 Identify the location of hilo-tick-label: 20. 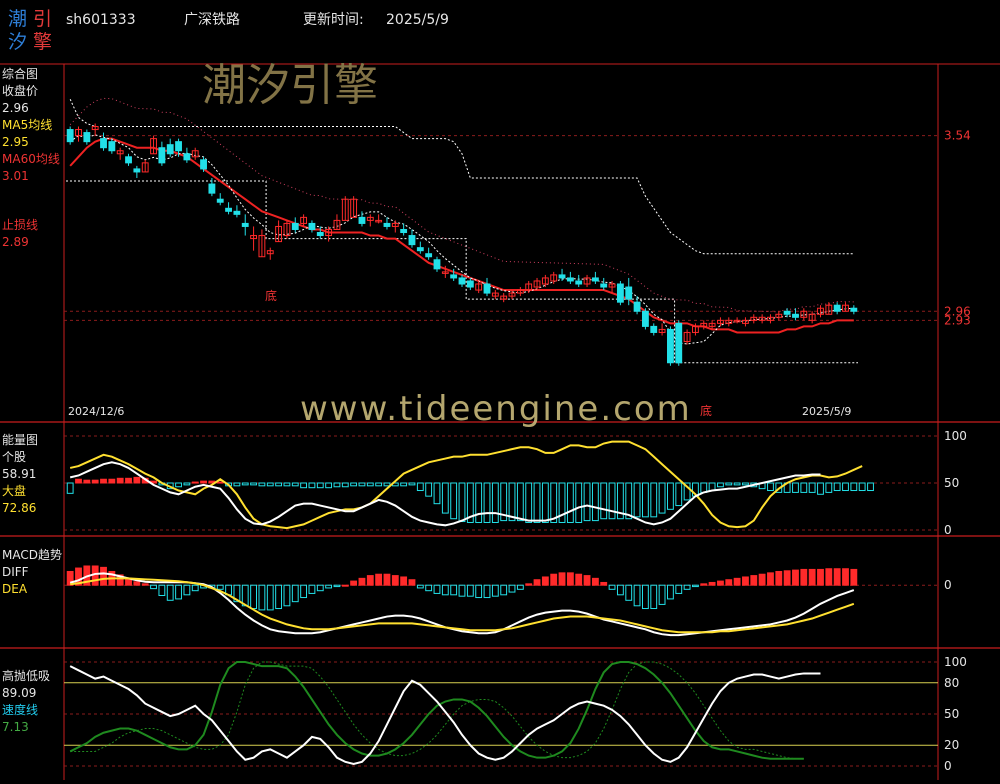
(951, 745).